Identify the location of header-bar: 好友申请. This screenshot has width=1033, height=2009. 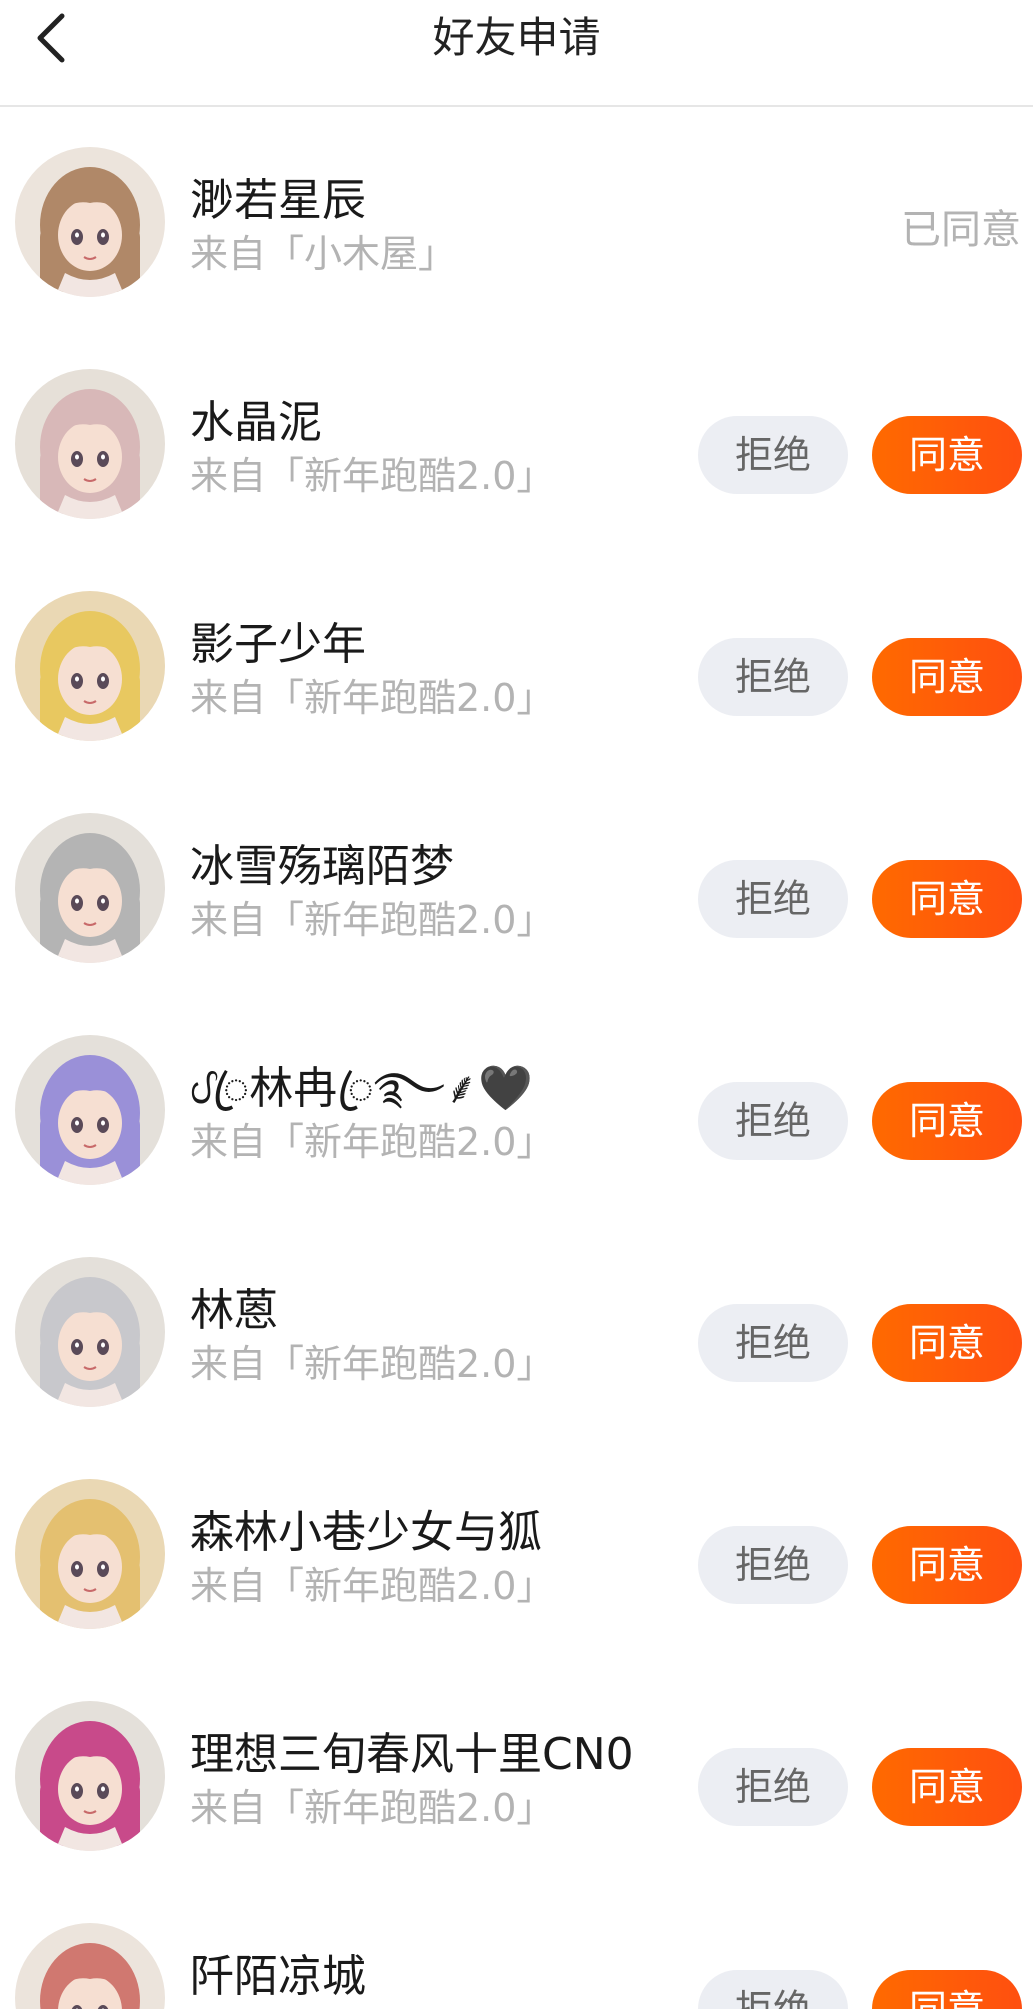
(516, 53).